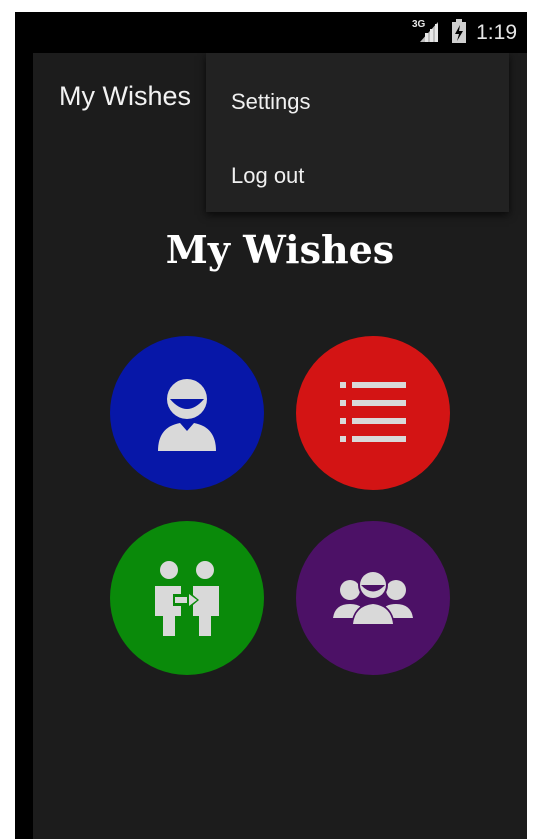 The width and height of the screenshot is (539, 839). What do you see at coordinates (419, 24) in the screenshot?
I see `network-type-label: 3G` at bounding box center [419, 24].